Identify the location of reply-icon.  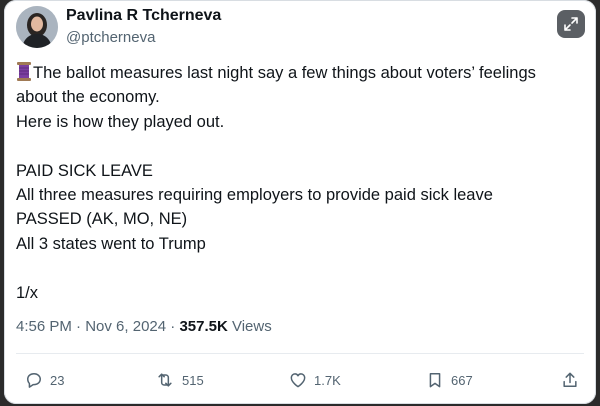
(34, 380).